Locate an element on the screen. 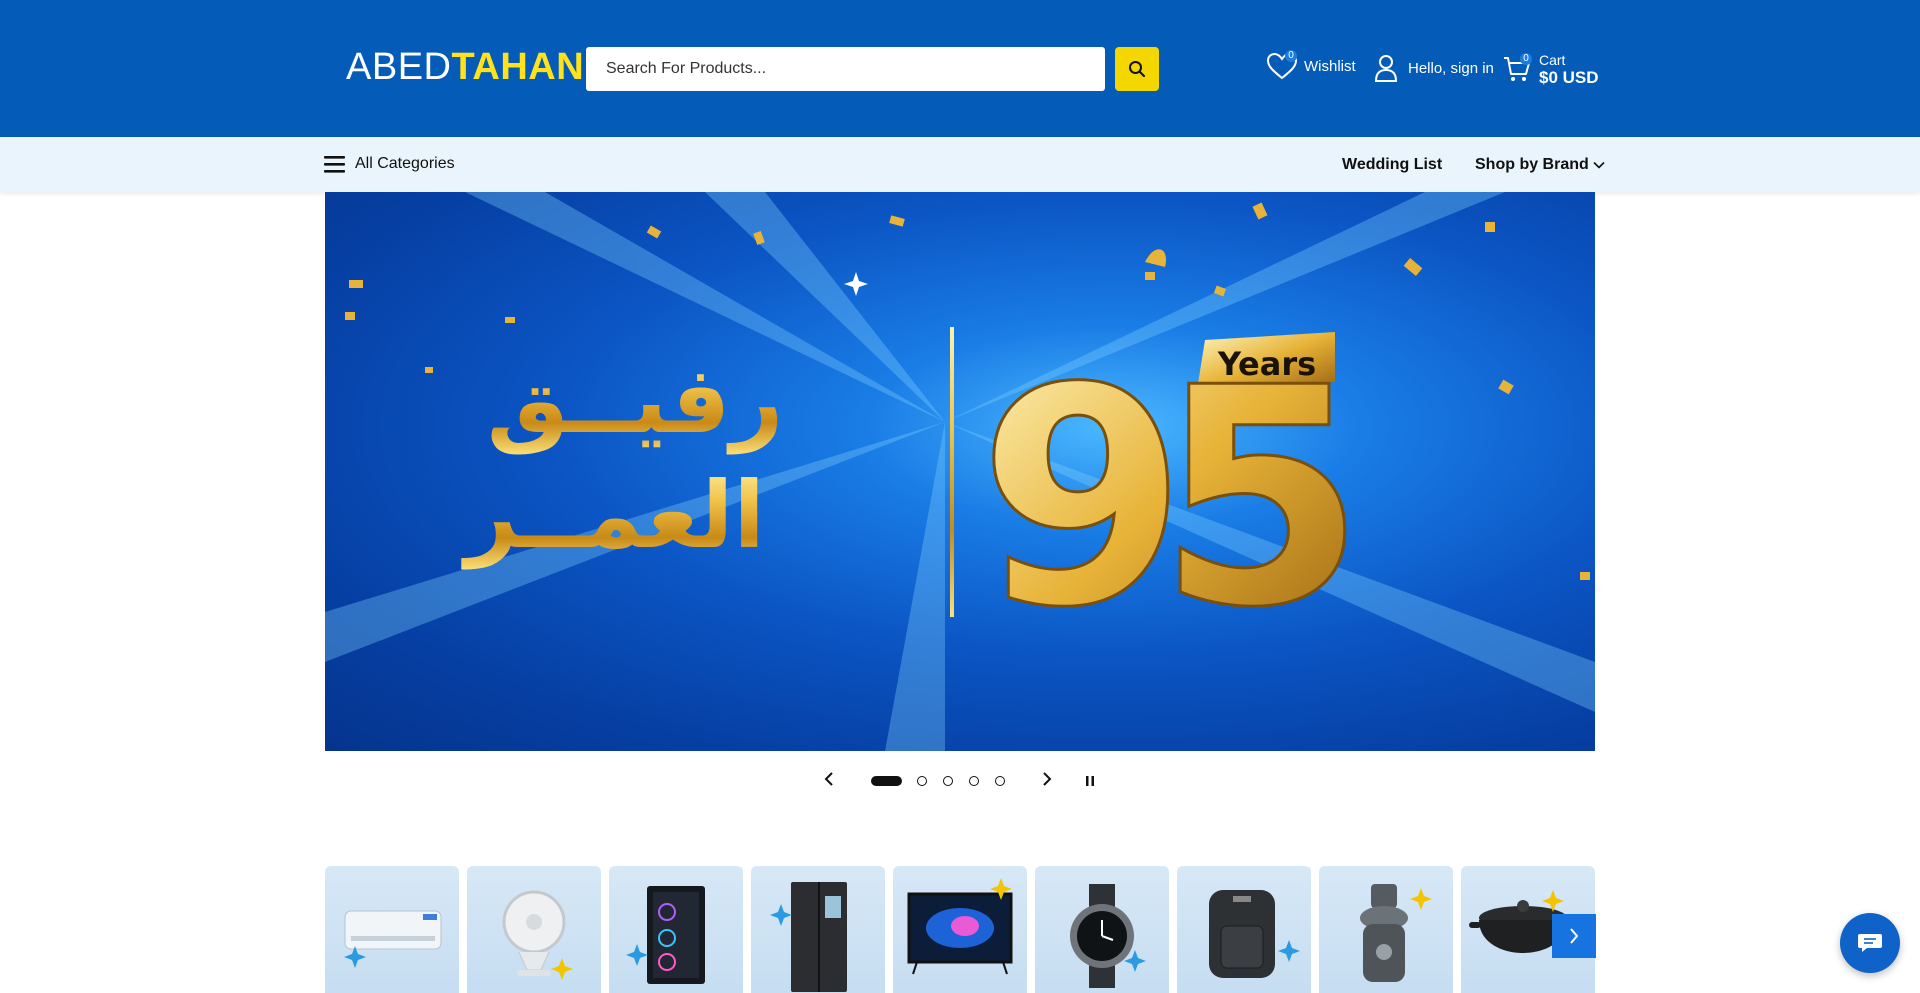 The image size is (1920, 993). category-tile-smartwatch is located at coordinates (1102, 929).